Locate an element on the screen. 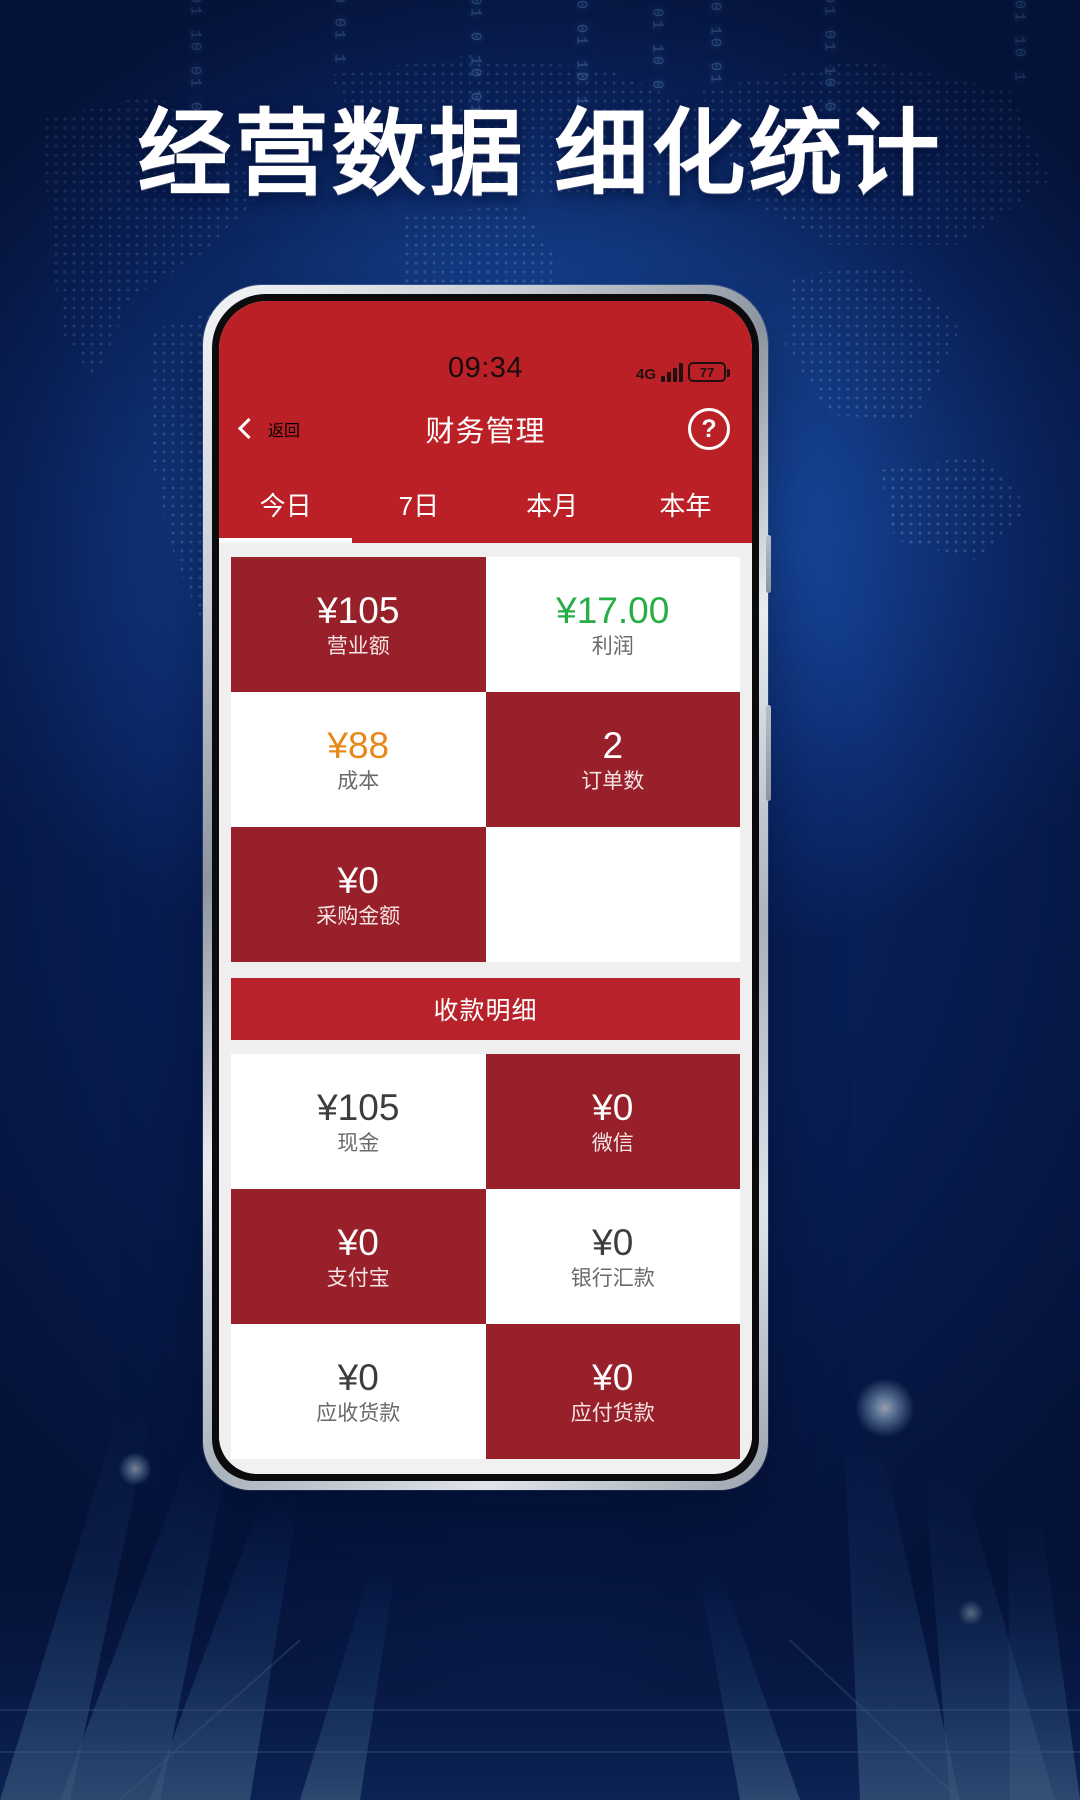  battery-icon: 77 is located at coordinates (709, 372).